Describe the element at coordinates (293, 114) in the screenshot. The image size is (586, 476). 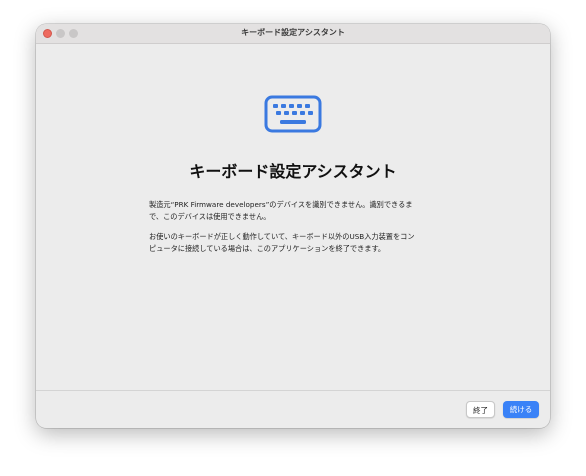
I see `keyboard-icon` at that location.